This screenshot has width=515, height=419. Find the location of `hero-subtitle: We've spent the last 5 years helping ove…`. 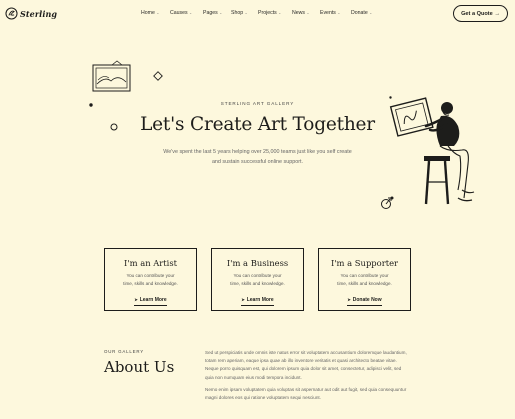

hero-subtitle: We've spent the last 5 years helping ove… is located at coordinates (257, 157).